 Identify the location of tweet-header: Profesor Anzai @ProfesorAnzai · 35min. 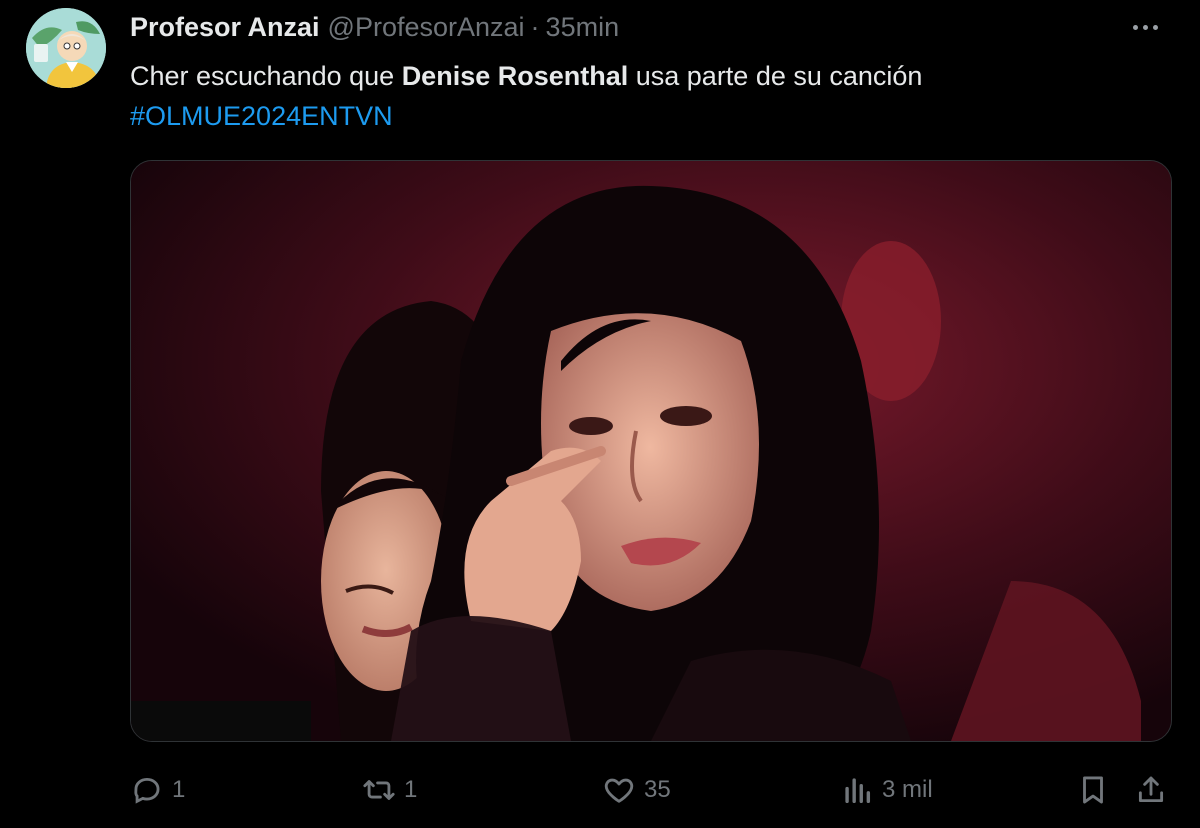
(374, 27).